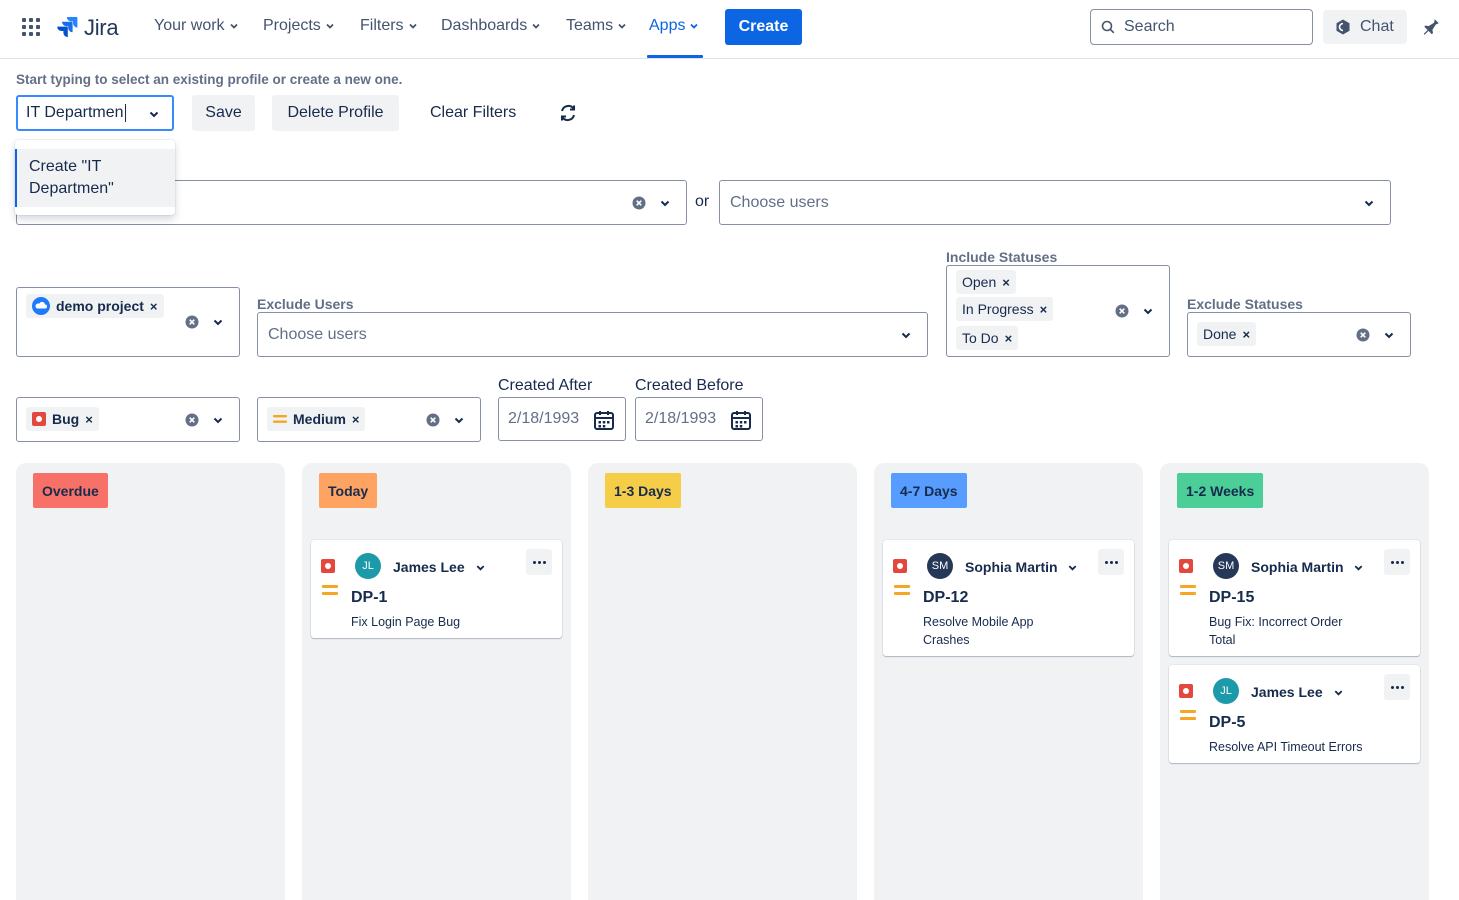 This screenshot has width=1459, height=900. What do you see at coordinates (1299, 334) in the screenshot?
I see `exclude-statuses-select: Done ×` at bounding box center [1299, 334].